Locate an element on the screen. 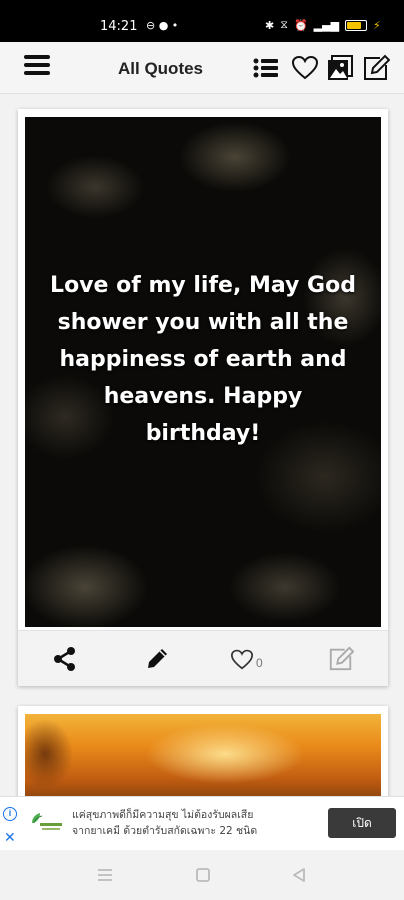 This screenshot has height=900, width=404. edit-square-icon is located at coordinates (341, 659).